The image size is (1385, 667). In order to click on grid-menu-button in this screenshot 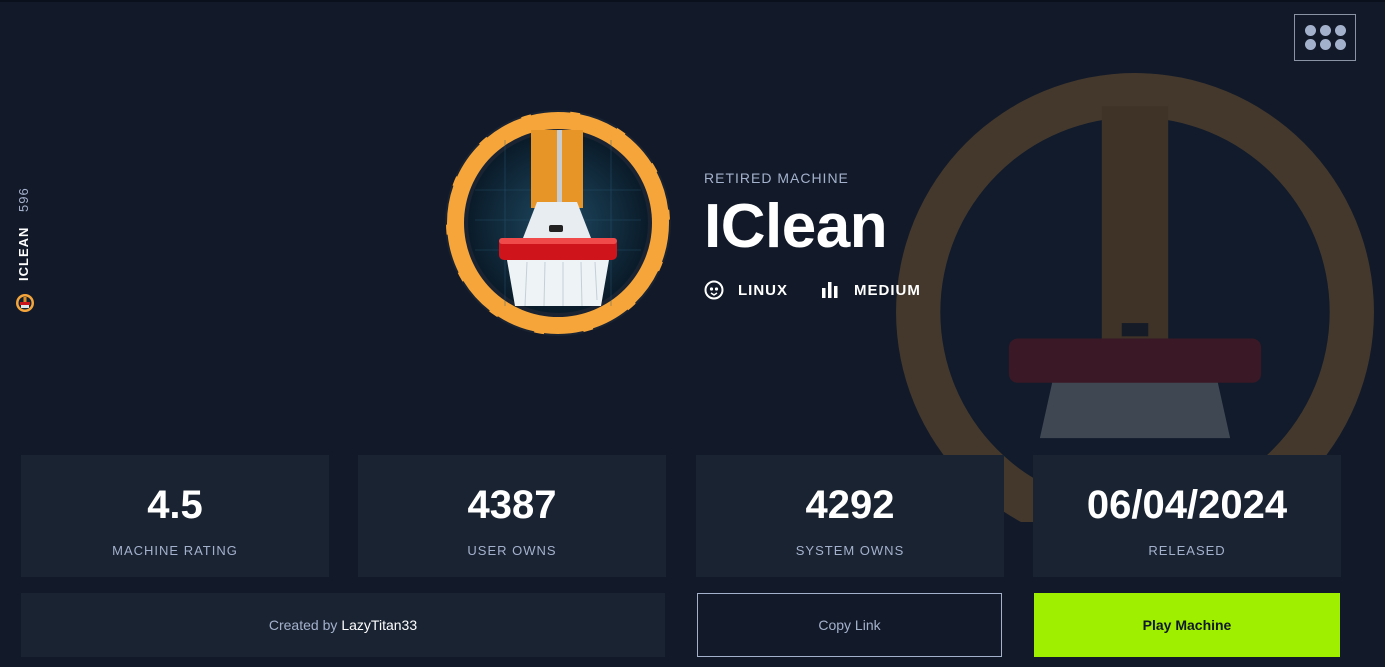, I will do `click(1325, 37)`.